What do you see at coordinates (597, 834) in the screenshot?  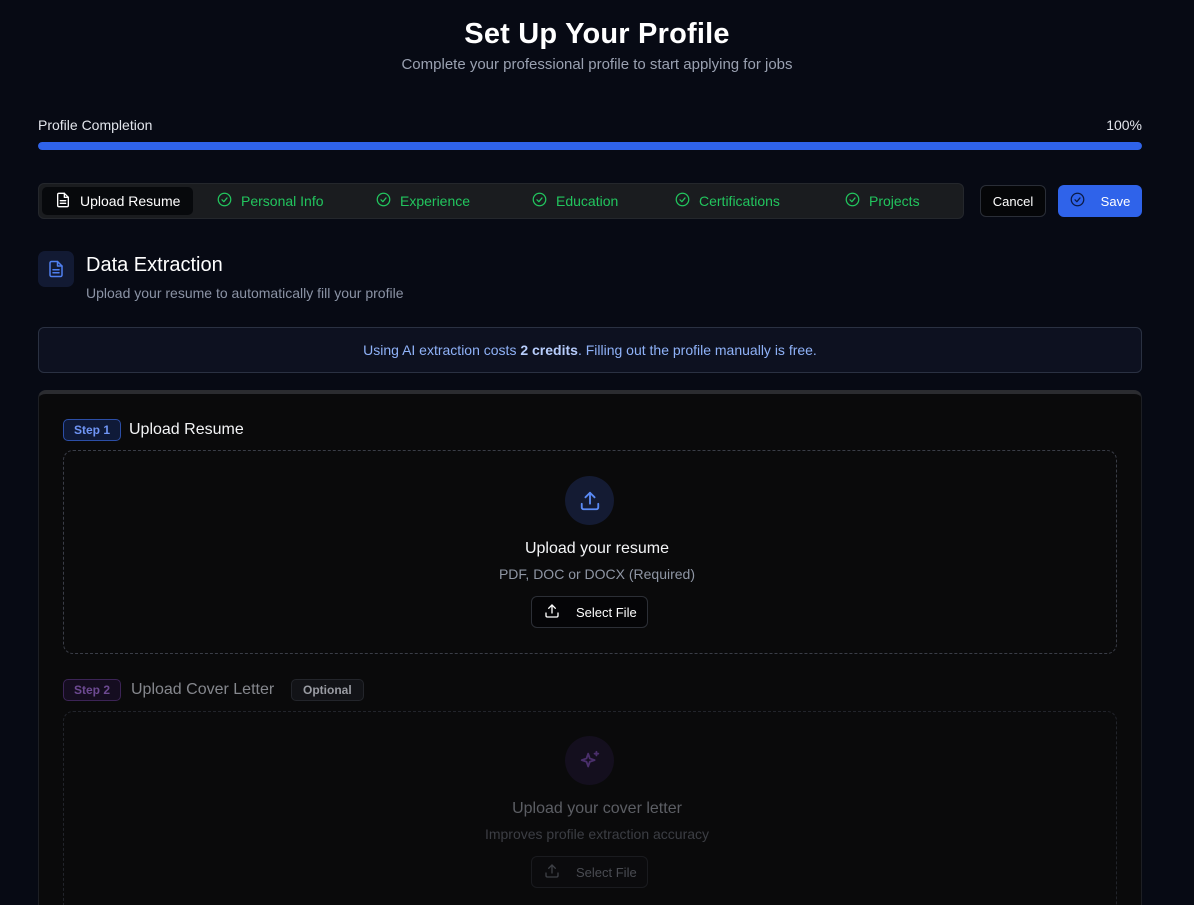 I see `cover-letter-dropzone-subtitle: Improves profile extraction accuracy` at bounding box center [597, 834].